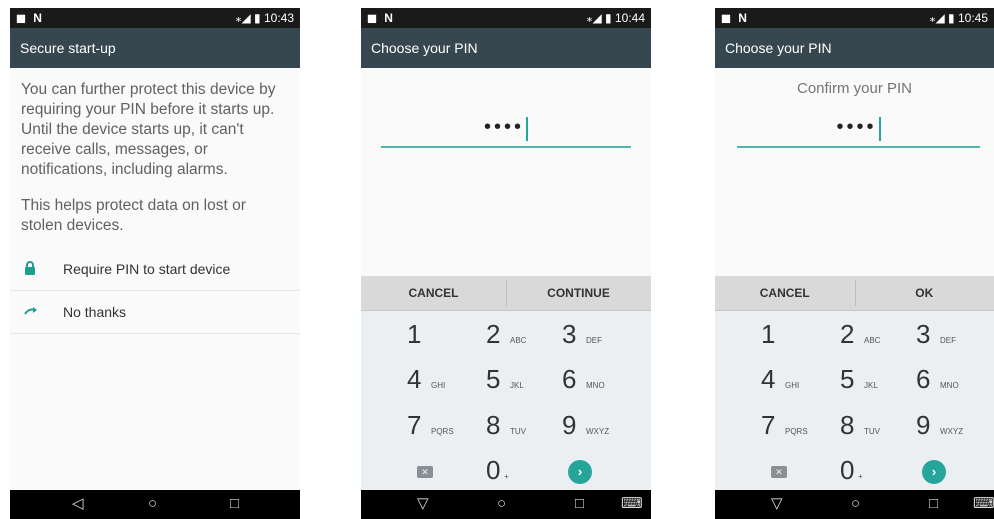  What do you see at coordinates (854, 88) in the screenshot?
I see `pin-heading: Confirm your PIN` at bounding box center [854, 88].